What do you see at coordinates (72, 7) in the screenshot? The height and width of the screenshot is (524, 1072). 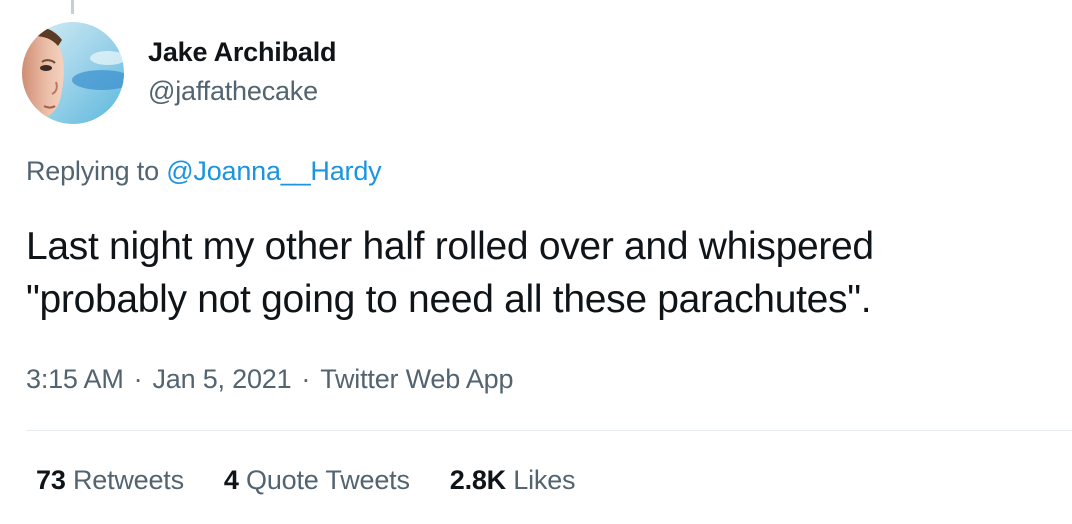 I see `thread-connector-line` at bounding box center [72, 7].